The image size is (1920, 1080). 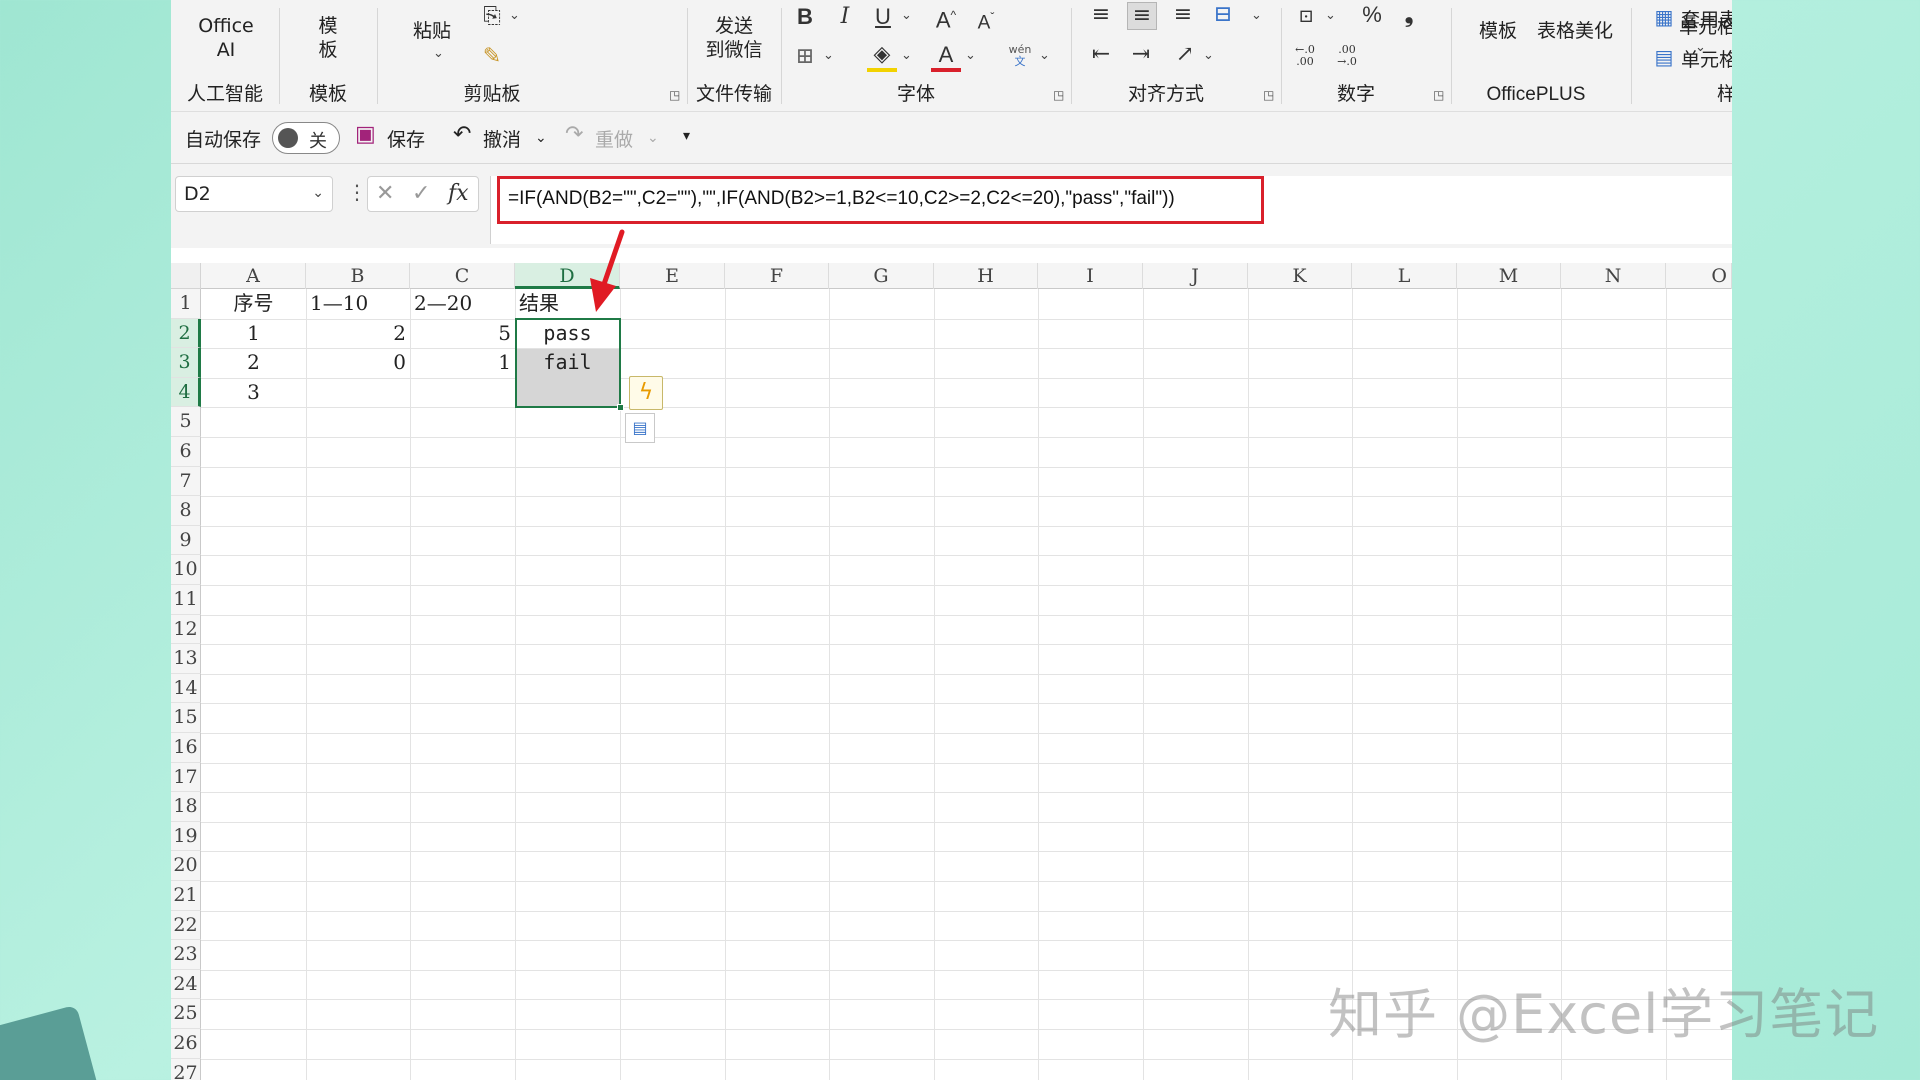 What do you see at coordinates (1044, 55) in the screenshot?
I see `phonetic-dropdown-icon: ⌄` at bounding box center [1044, 55].